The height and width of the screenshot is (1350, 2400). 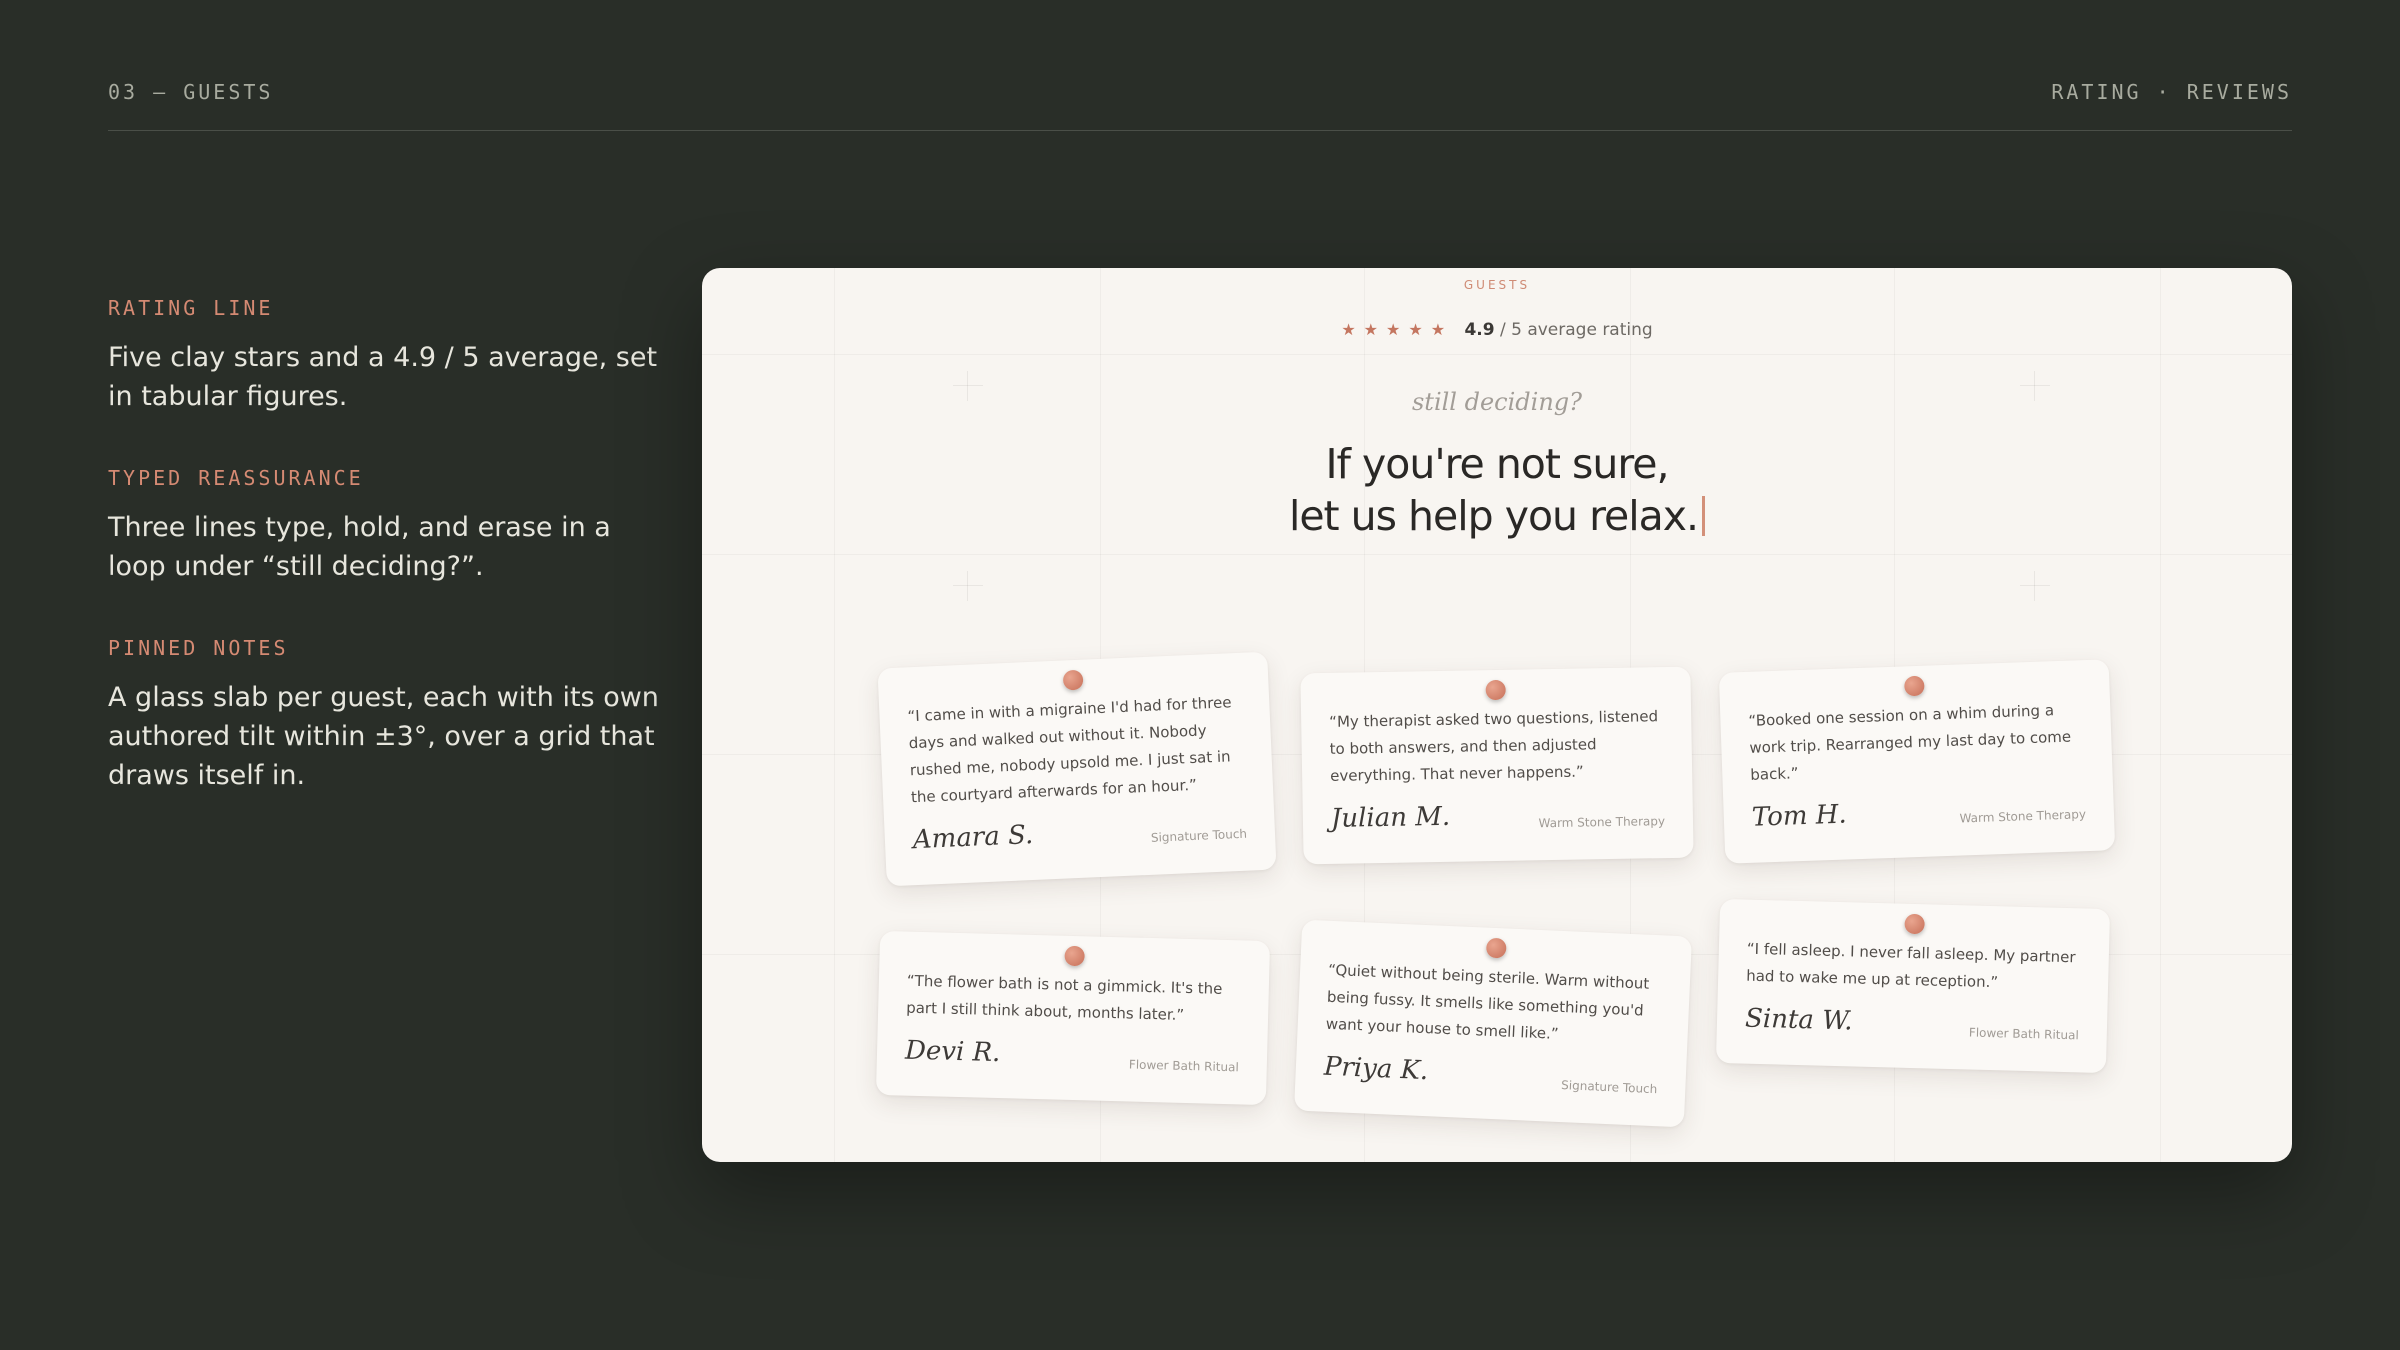 What do you see at coordinates (1704, 516) in the screenshot?
I see `typing-cursor` at bounding box center [1704, 516].